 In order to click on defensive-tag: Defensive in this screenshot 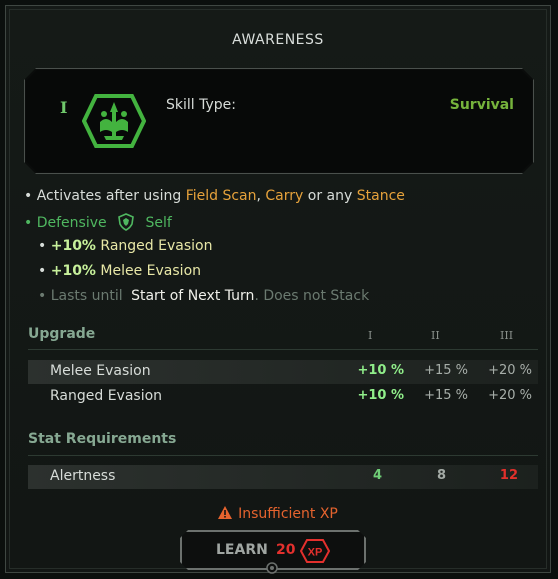, I will do `click(71, 223)`.